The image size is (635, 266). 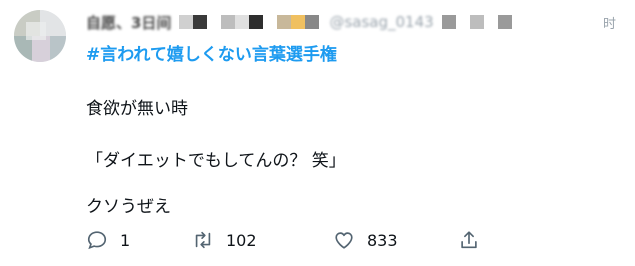 What do you see at coordinates (128, 22) in the screenshot?
I see `author-name: 自愿、3日间` at bounding box center [128, 22].